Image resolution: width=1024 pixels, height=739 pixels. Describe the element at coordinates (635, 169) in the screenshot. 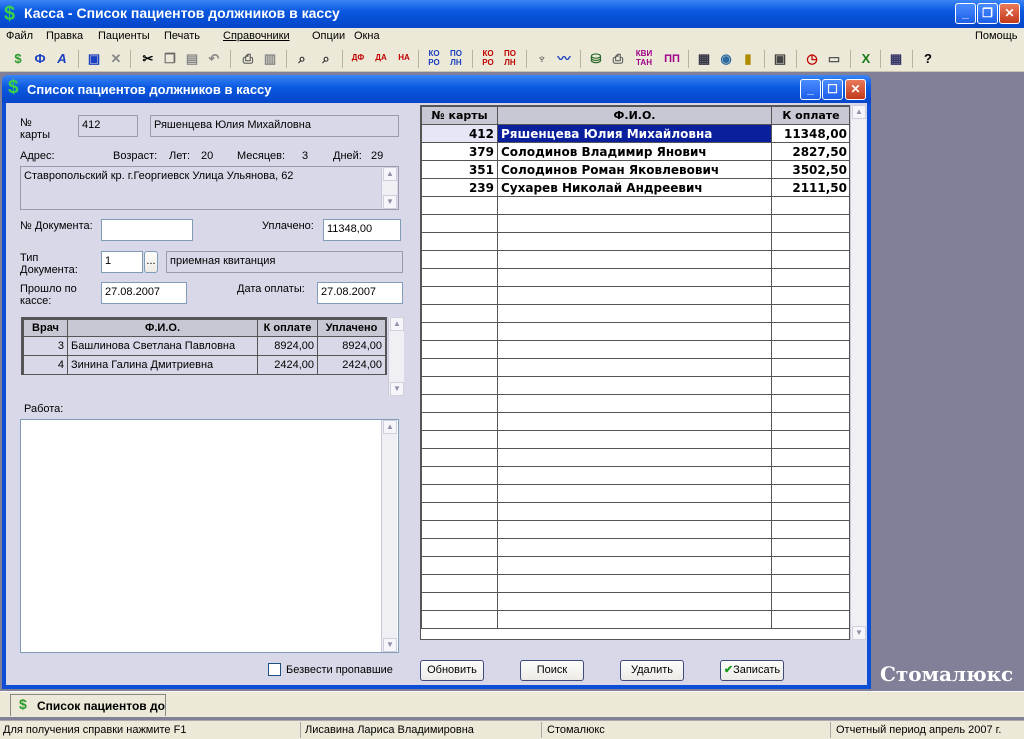

I see `table-row: 351 Солодинов Роман Яковлевович 3502,50` at that location.